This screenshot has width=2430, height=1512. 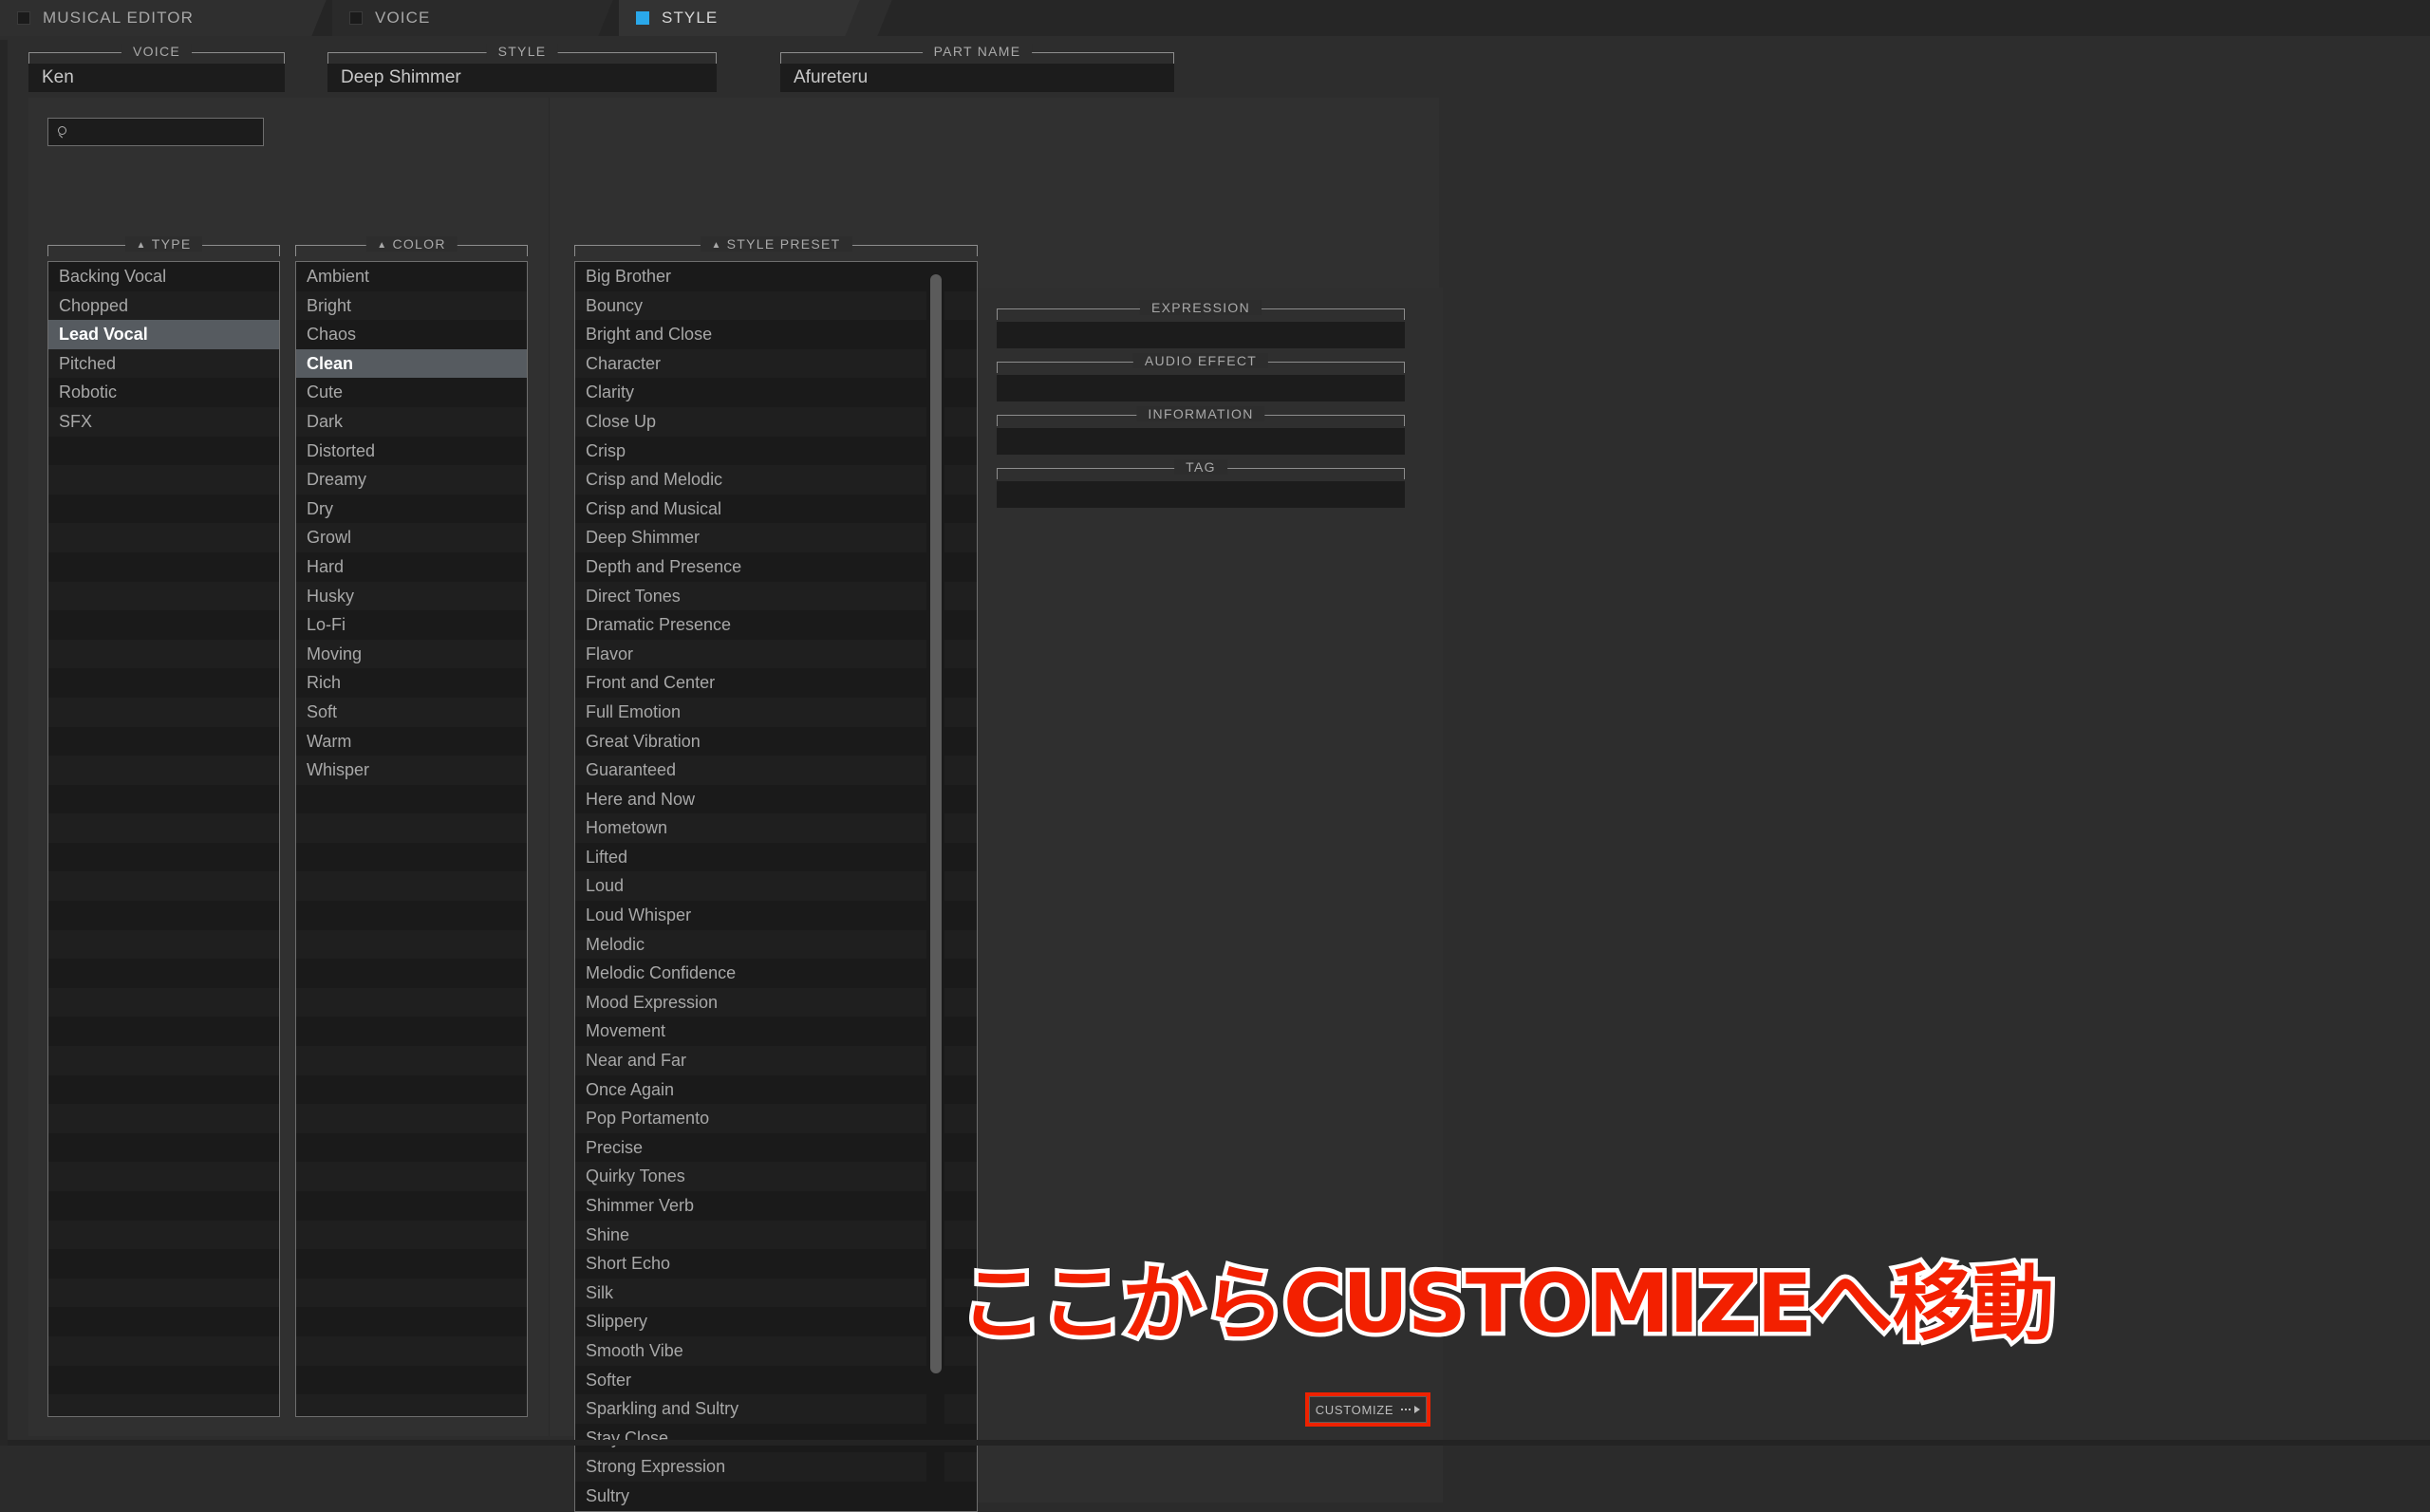 What do you see at coordinates (1201, 441) in the screenshot?
I see `information-value` at bounding box center [1201, 441].